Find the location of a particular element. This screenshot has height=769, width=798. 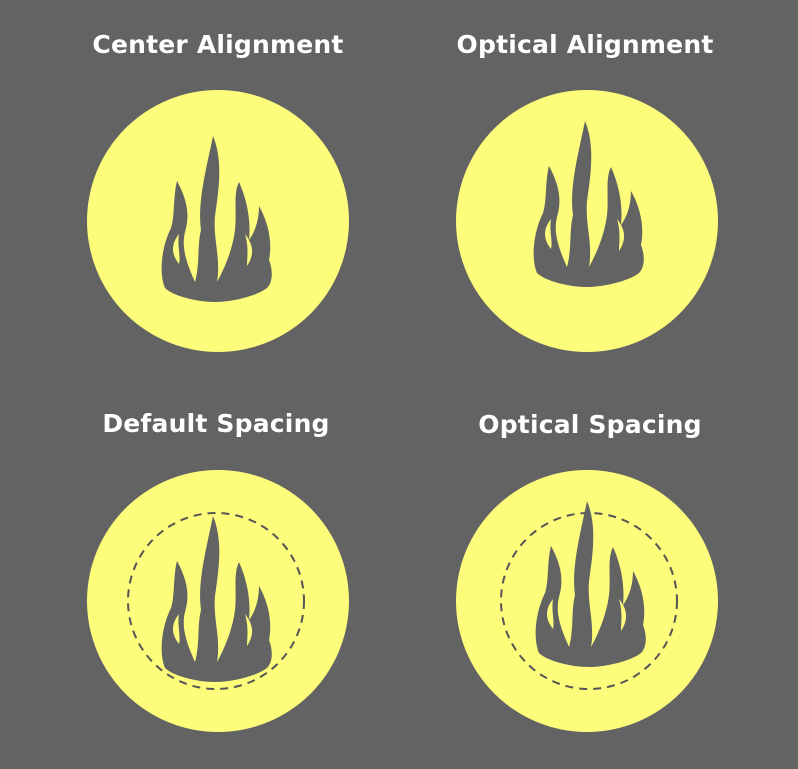

panel-center-alignment is located at coordinates (218, 221).